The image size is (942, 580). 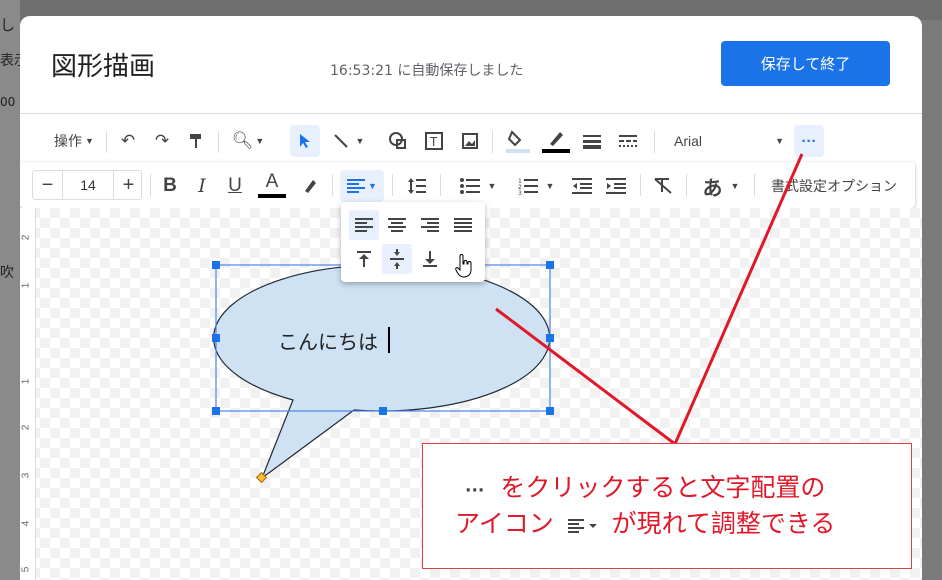 What do you see at coordinates (389, 340) in the screenshot?
I see `text-cursor` at bounding box center [389, 340].